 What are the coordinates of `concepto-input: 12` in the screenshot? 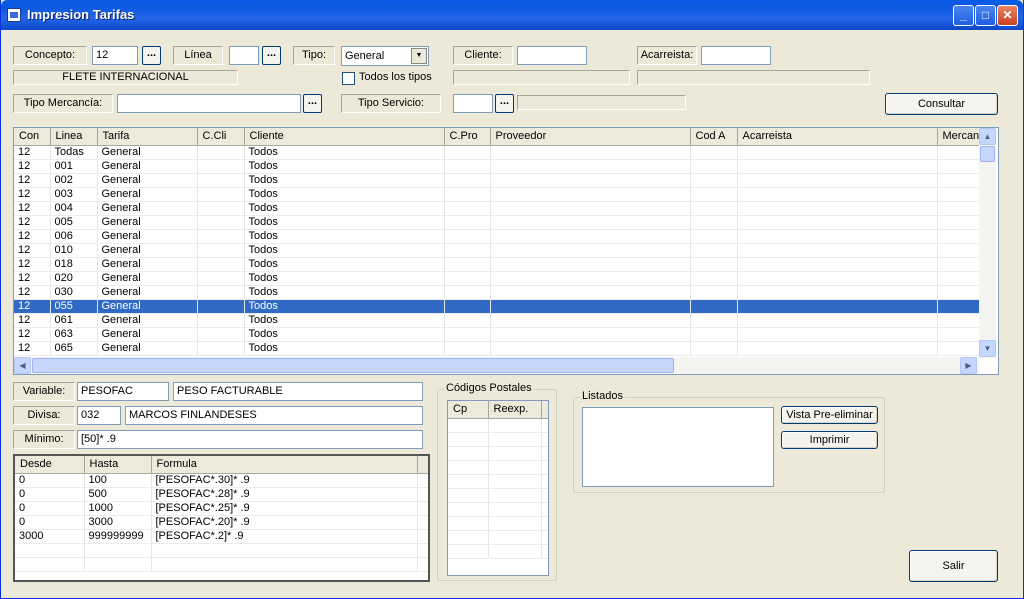 It's located at (115, 55).